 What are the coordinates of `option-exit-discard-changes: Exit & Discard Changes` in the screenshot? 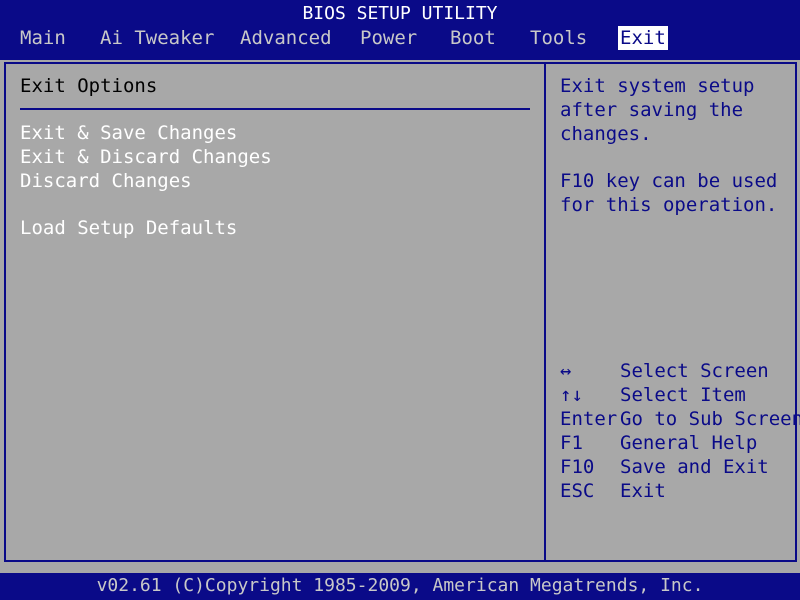 It's located at (148, 157).